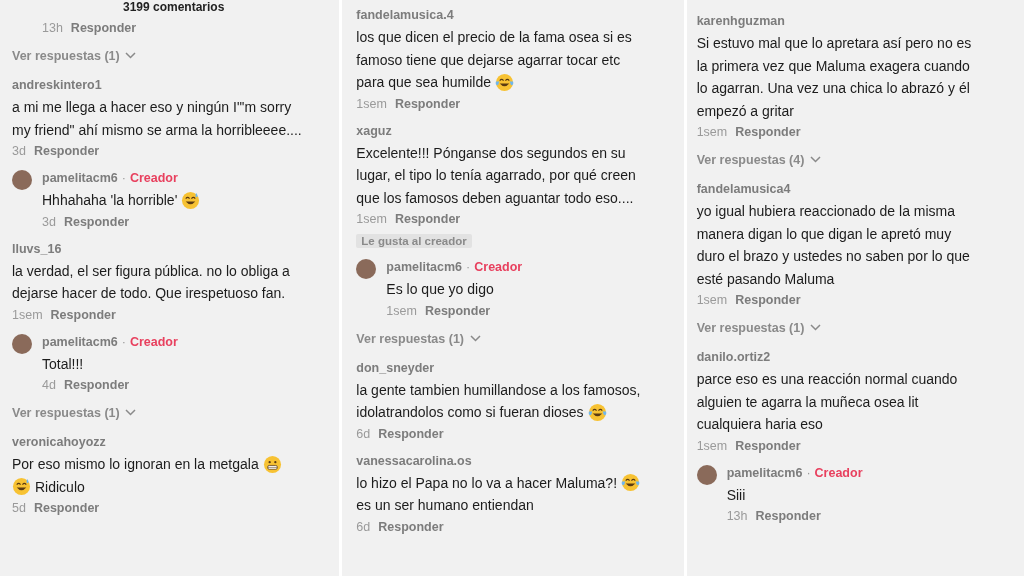 This screenshot has height=576, width=1024. I want to click on view-replies-link: Ver respuestas (4), so click(758, 160).